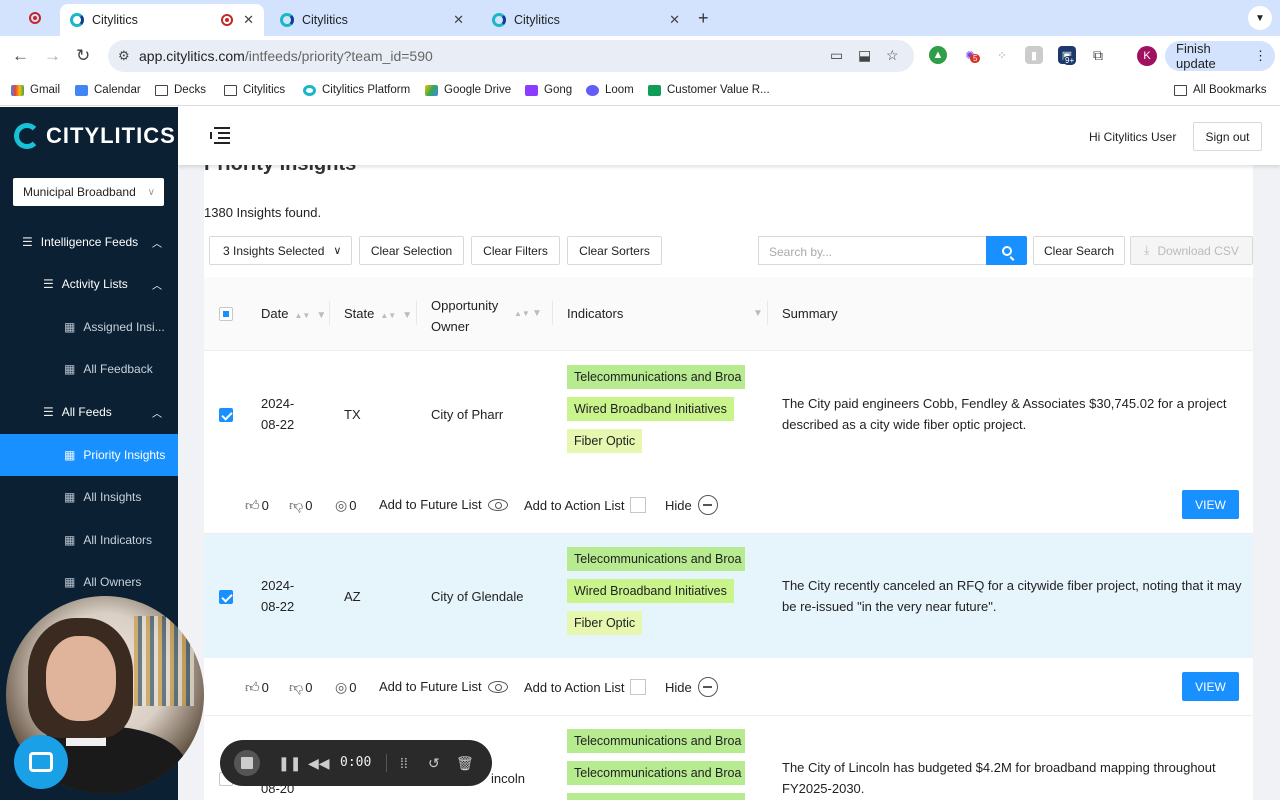 Image resolution: width=1280 pixels, height=800 pixels. I want to click on sidebar-item-all-insights: ▦ All Insights, so click(89, 497).